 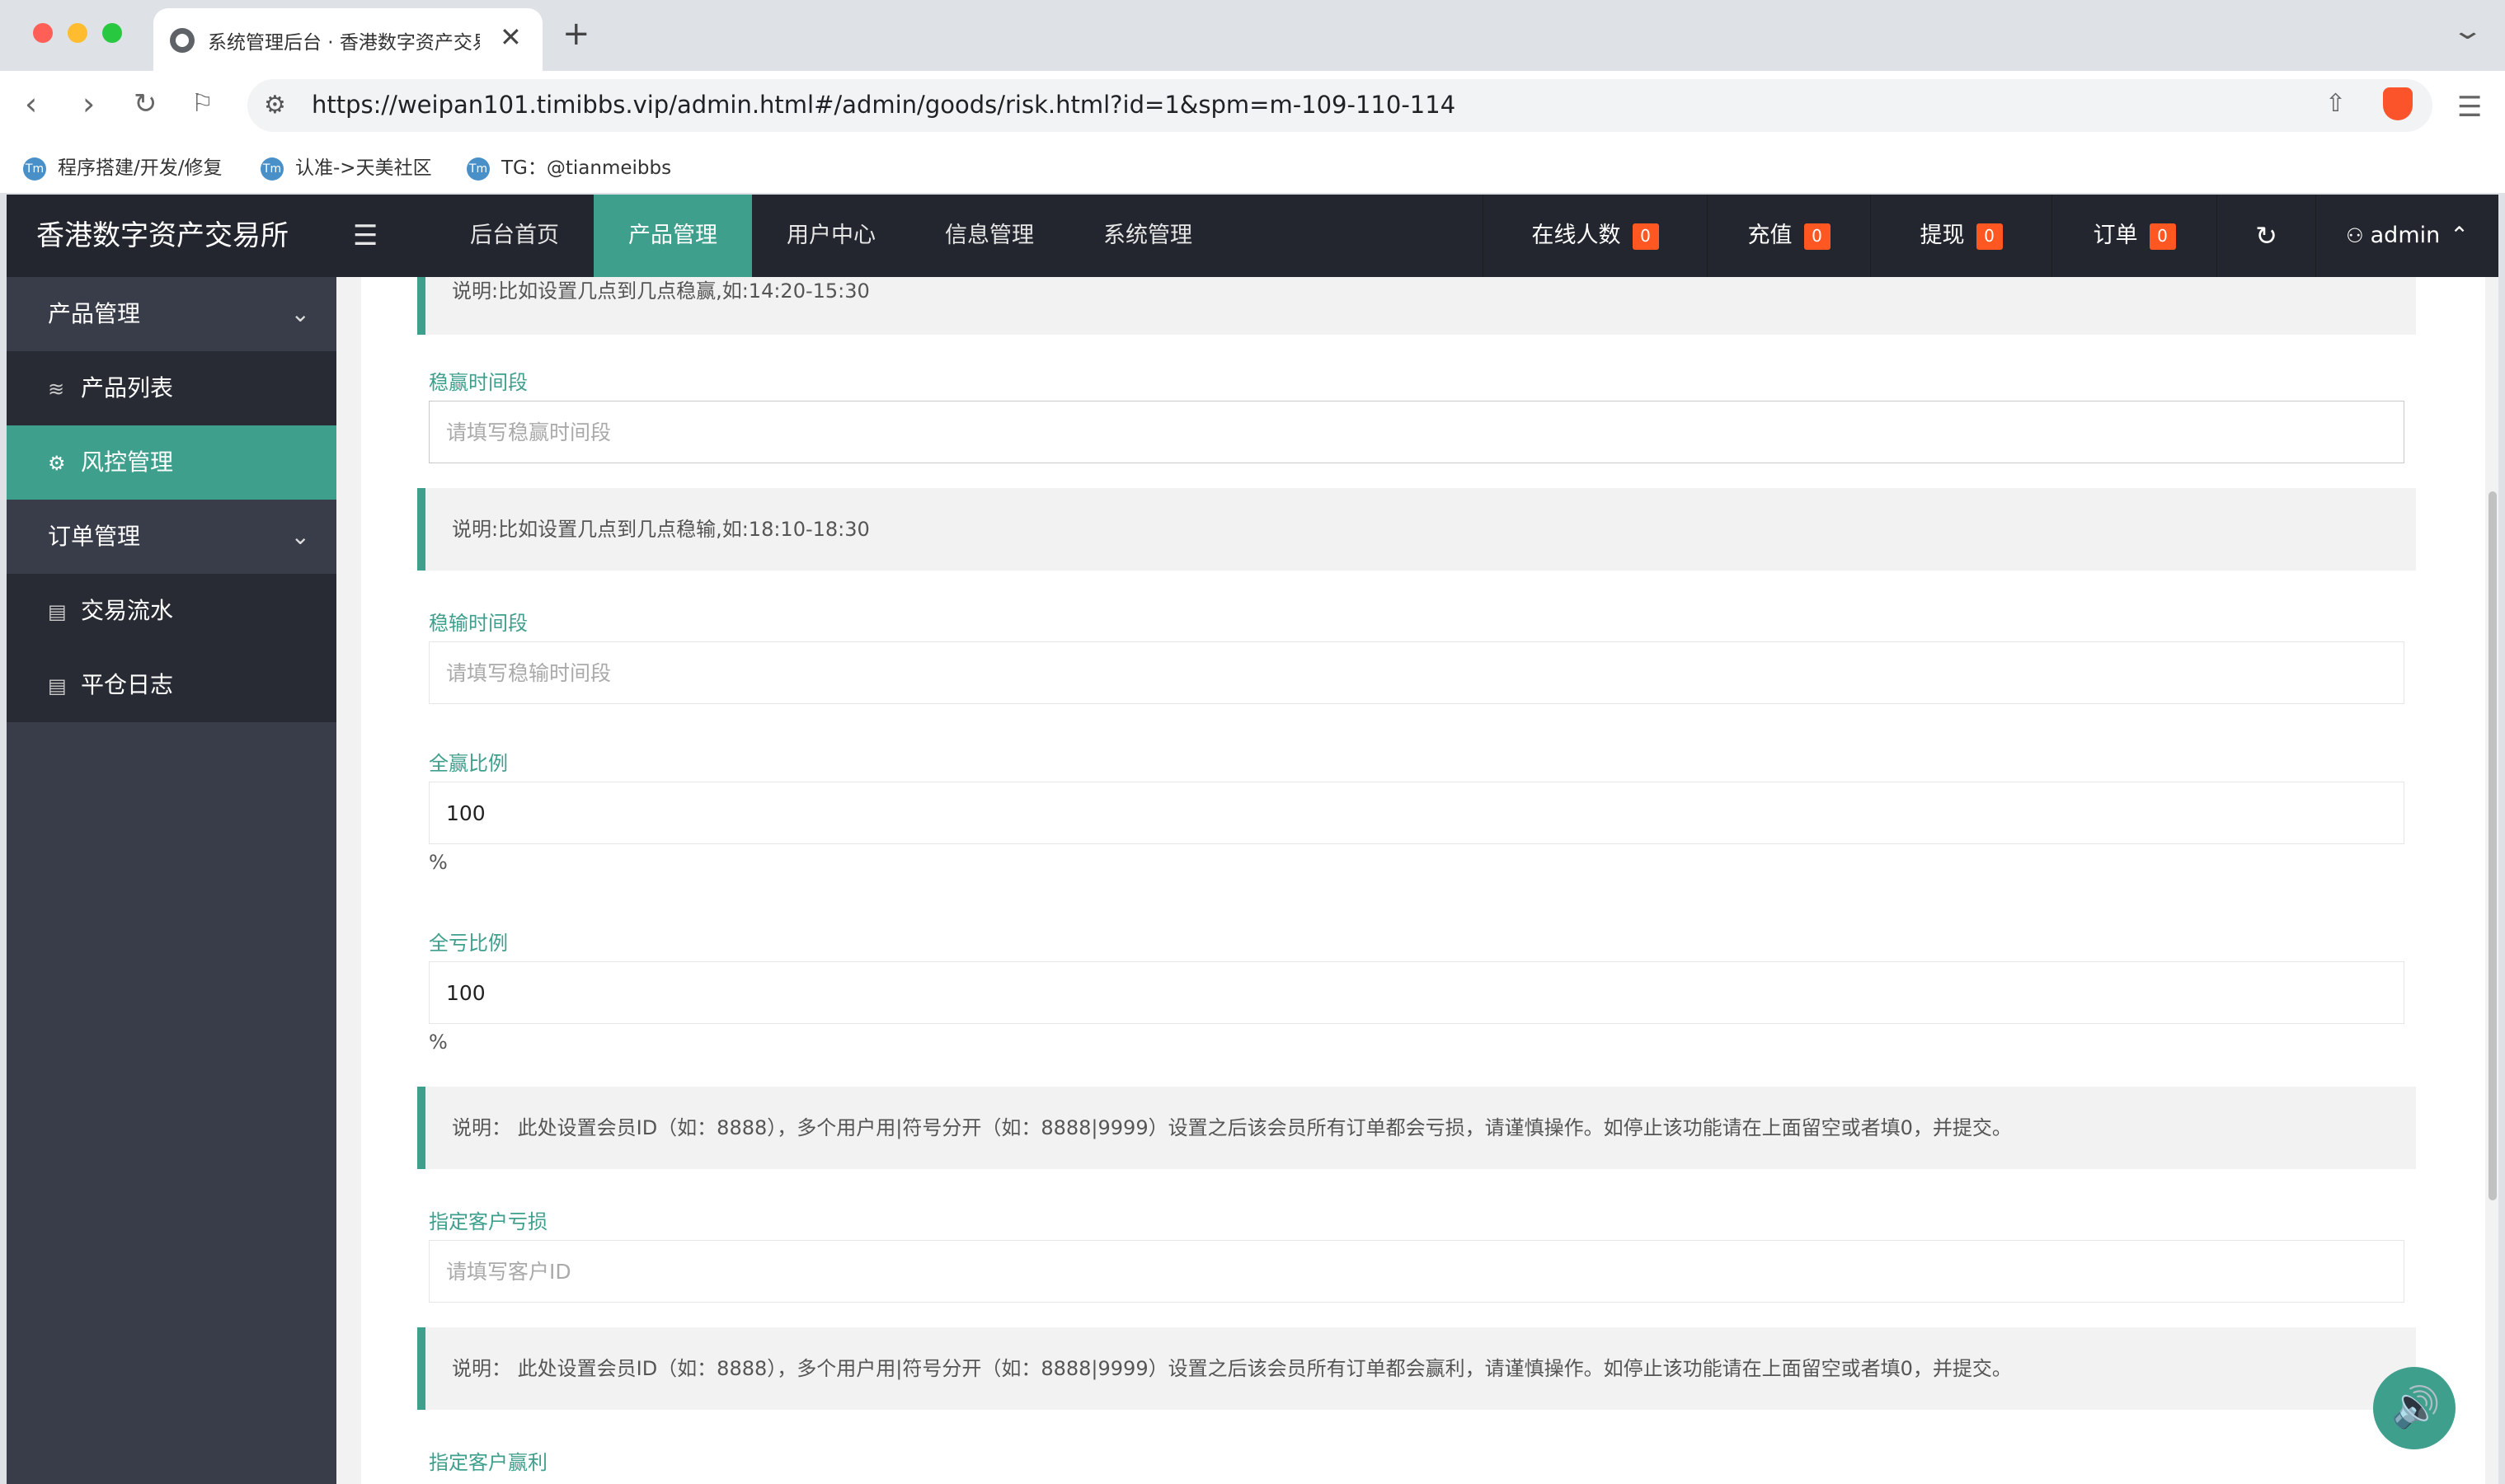 What do you see at coordinates (468, 763) in the screenshot?
I see `all-win-label: 全赢比例` at bounding box center [468, 763].